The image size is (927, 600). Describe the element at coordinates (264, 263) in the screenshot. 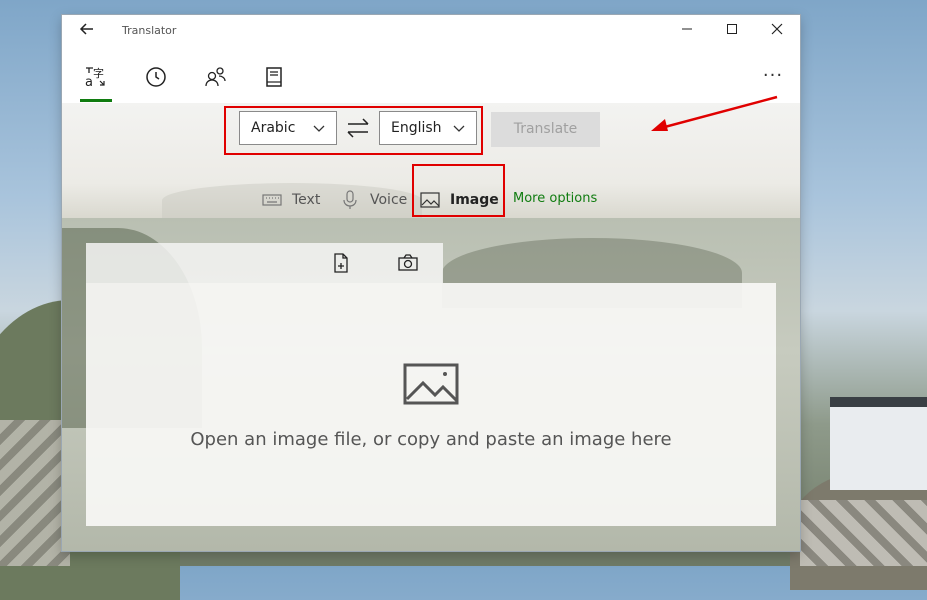

I see `image-source-toolbar` at that location.